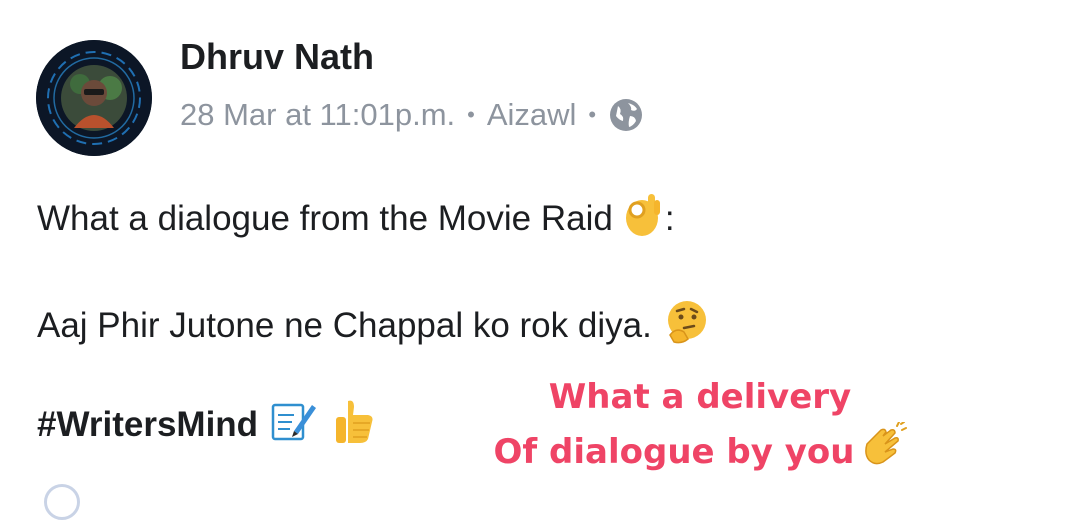  I want to click on post-text-line1: What a dialogue from the Movie Raid, so click(325, 218).